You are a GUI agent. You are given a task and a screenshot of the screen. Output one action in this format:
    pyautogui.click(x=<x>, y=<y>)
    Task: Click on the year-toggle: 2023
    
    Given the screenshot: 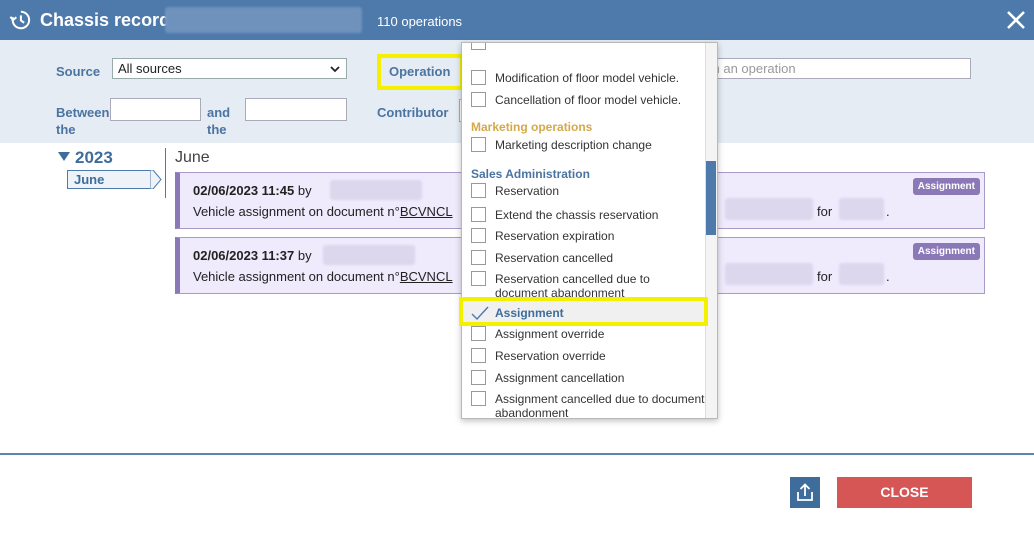 What is the action you would take?
    pyautogui.click(x=85, y=158)
    